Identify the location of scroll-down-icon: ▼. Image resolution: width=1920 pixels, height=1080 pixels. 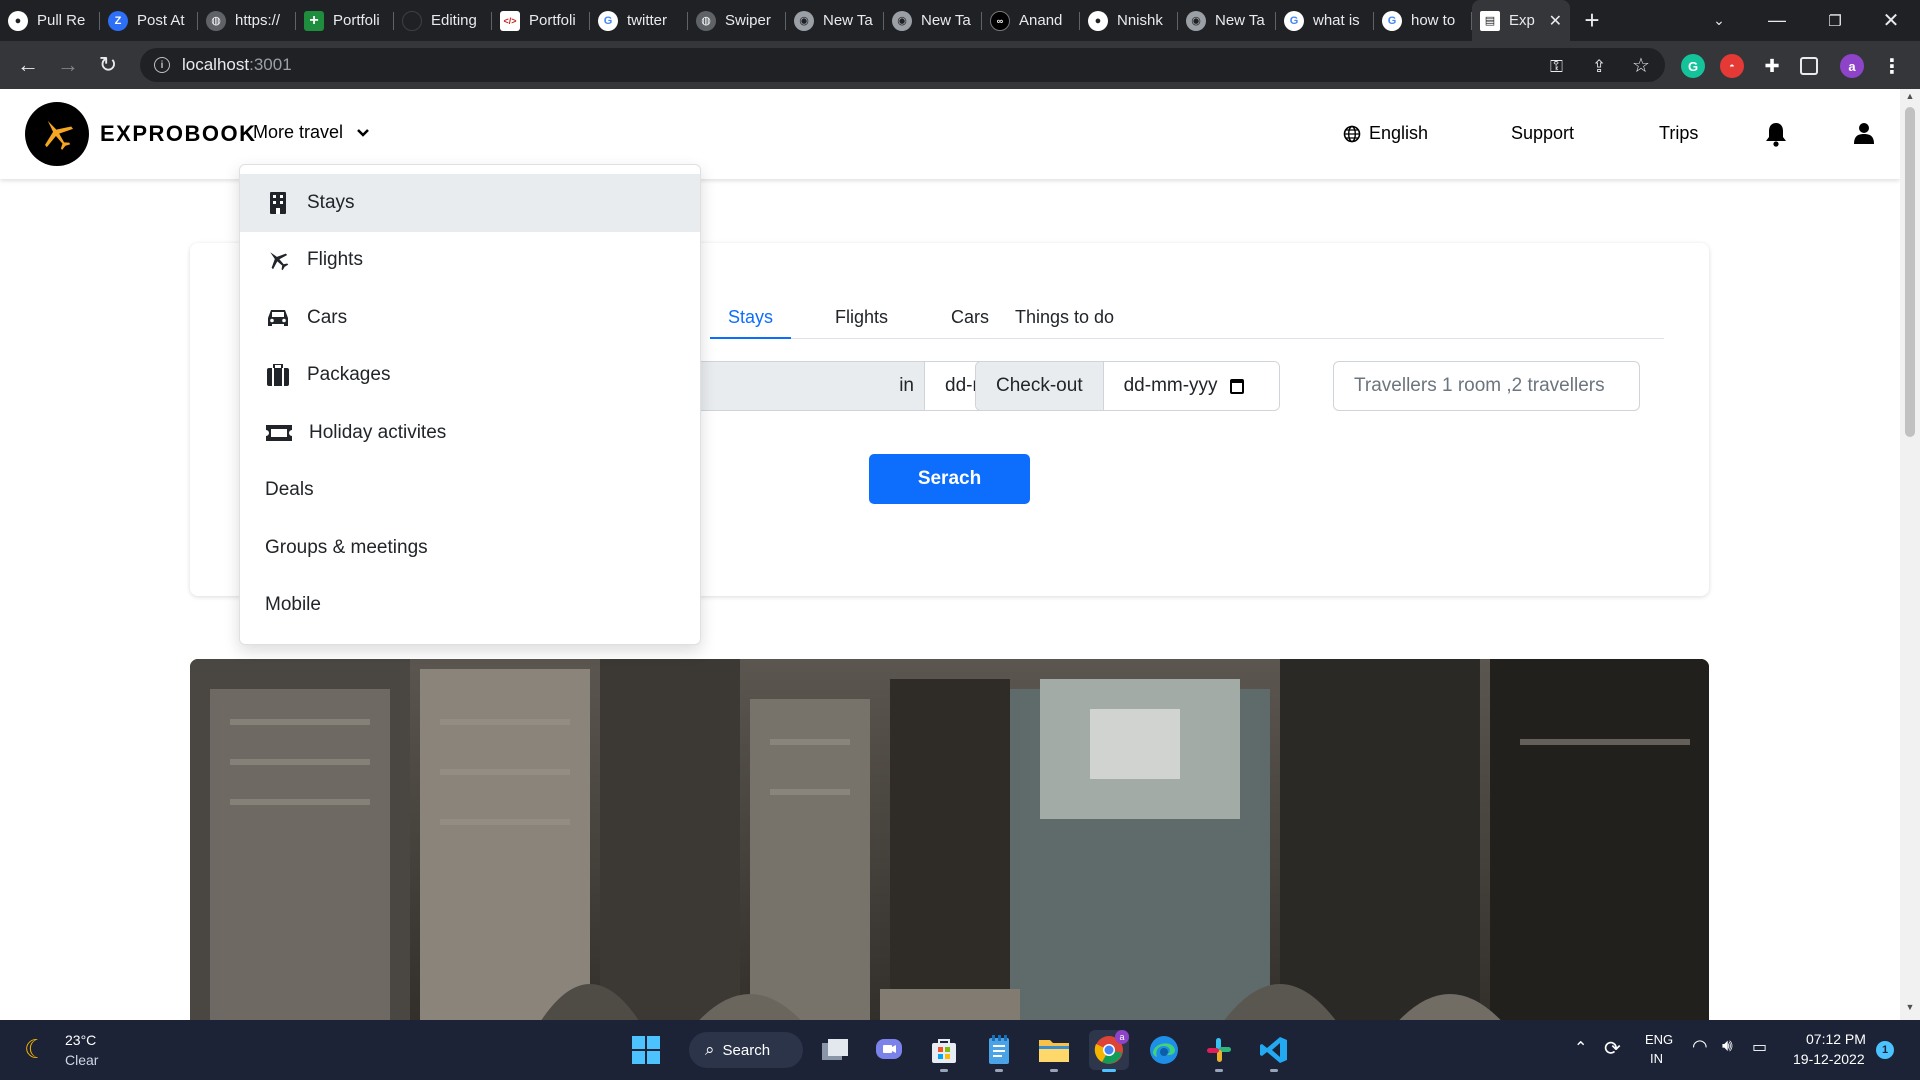
(1910, 1010).